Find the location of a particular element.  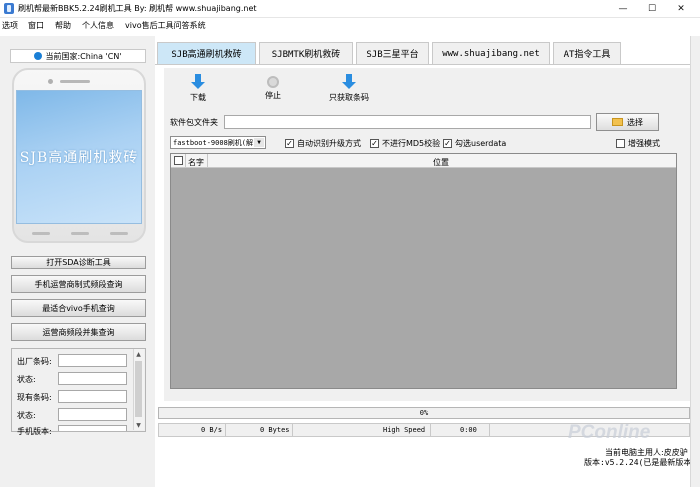

window-edge is located at coordinates (695, 261).